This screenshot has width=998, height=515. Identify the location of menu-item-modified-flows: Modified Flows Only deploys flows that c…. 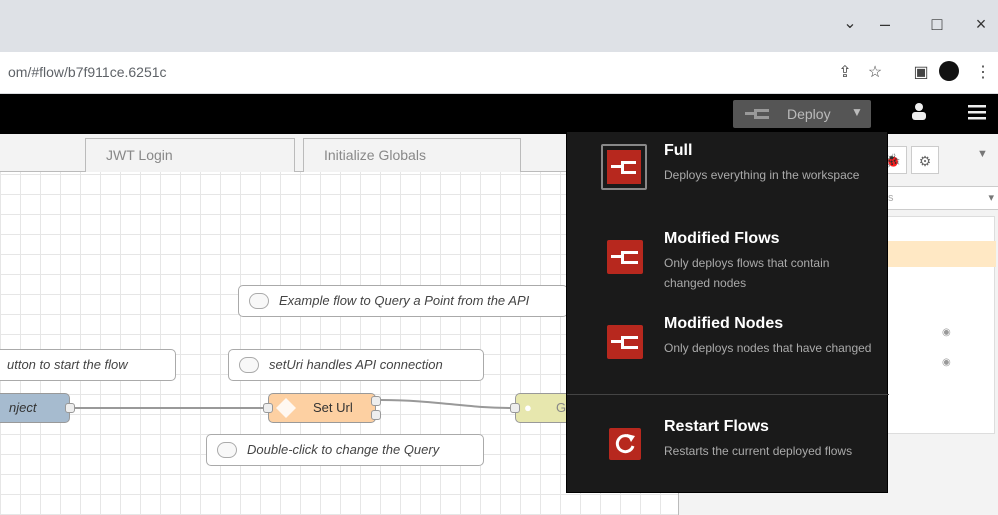
(728, 262).